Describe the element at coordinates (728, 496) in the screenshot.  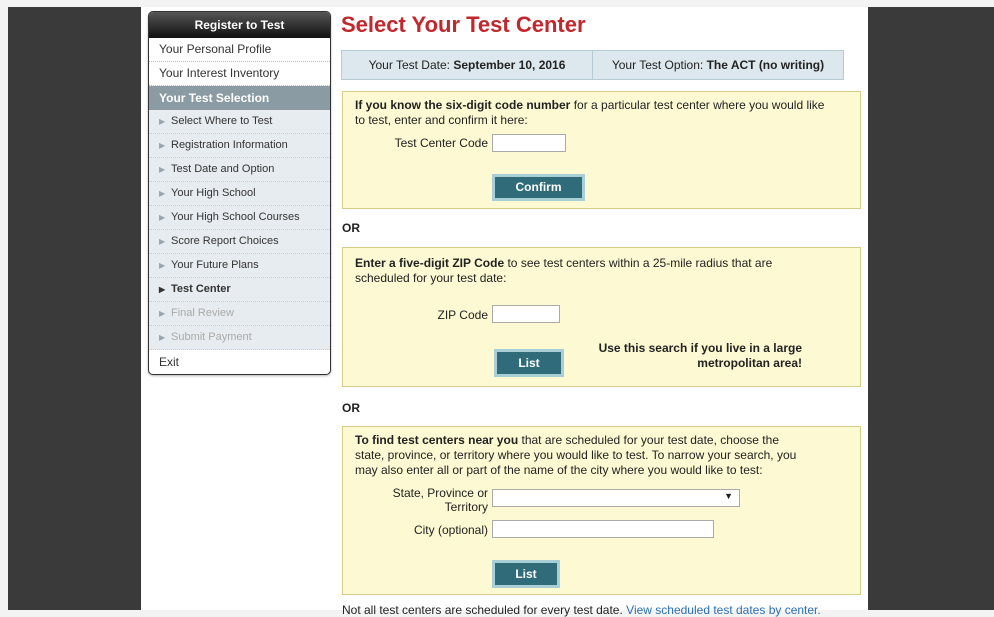
I see `dropdown-arrow-icon: ▼` at that location.